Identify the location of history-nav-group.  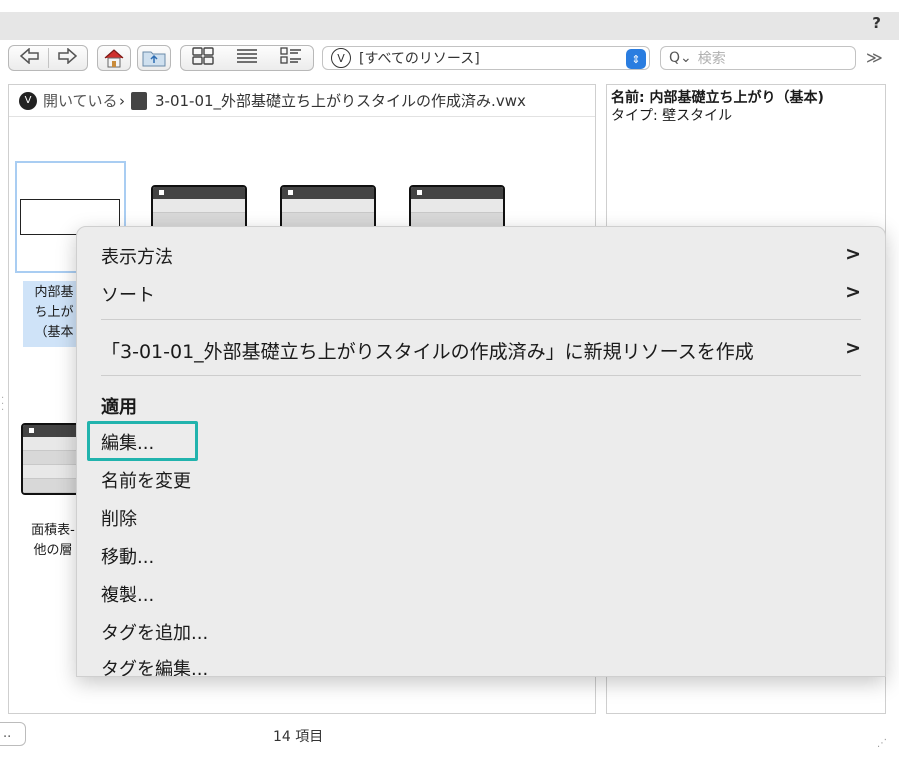
(48, 58).